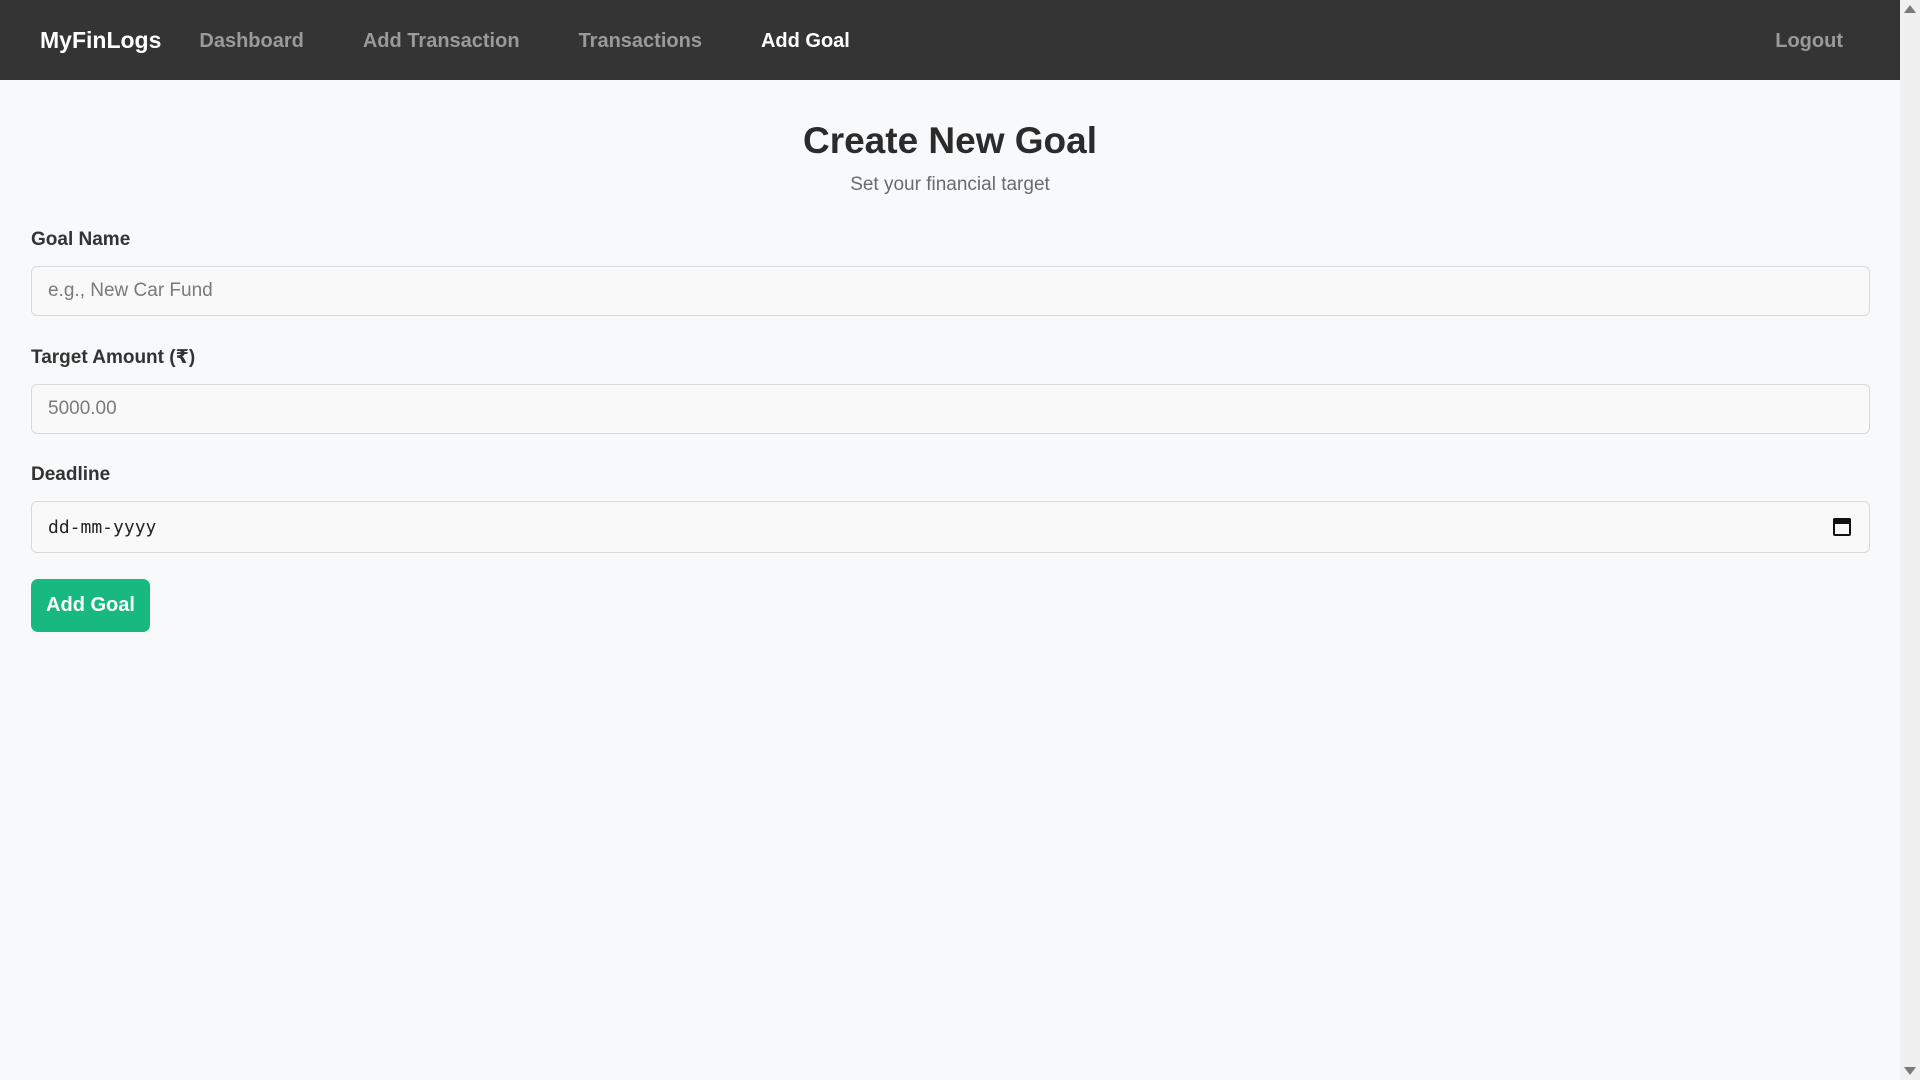  I want to click on nav-add-transaction: Add Transaction, so click(441, 41).